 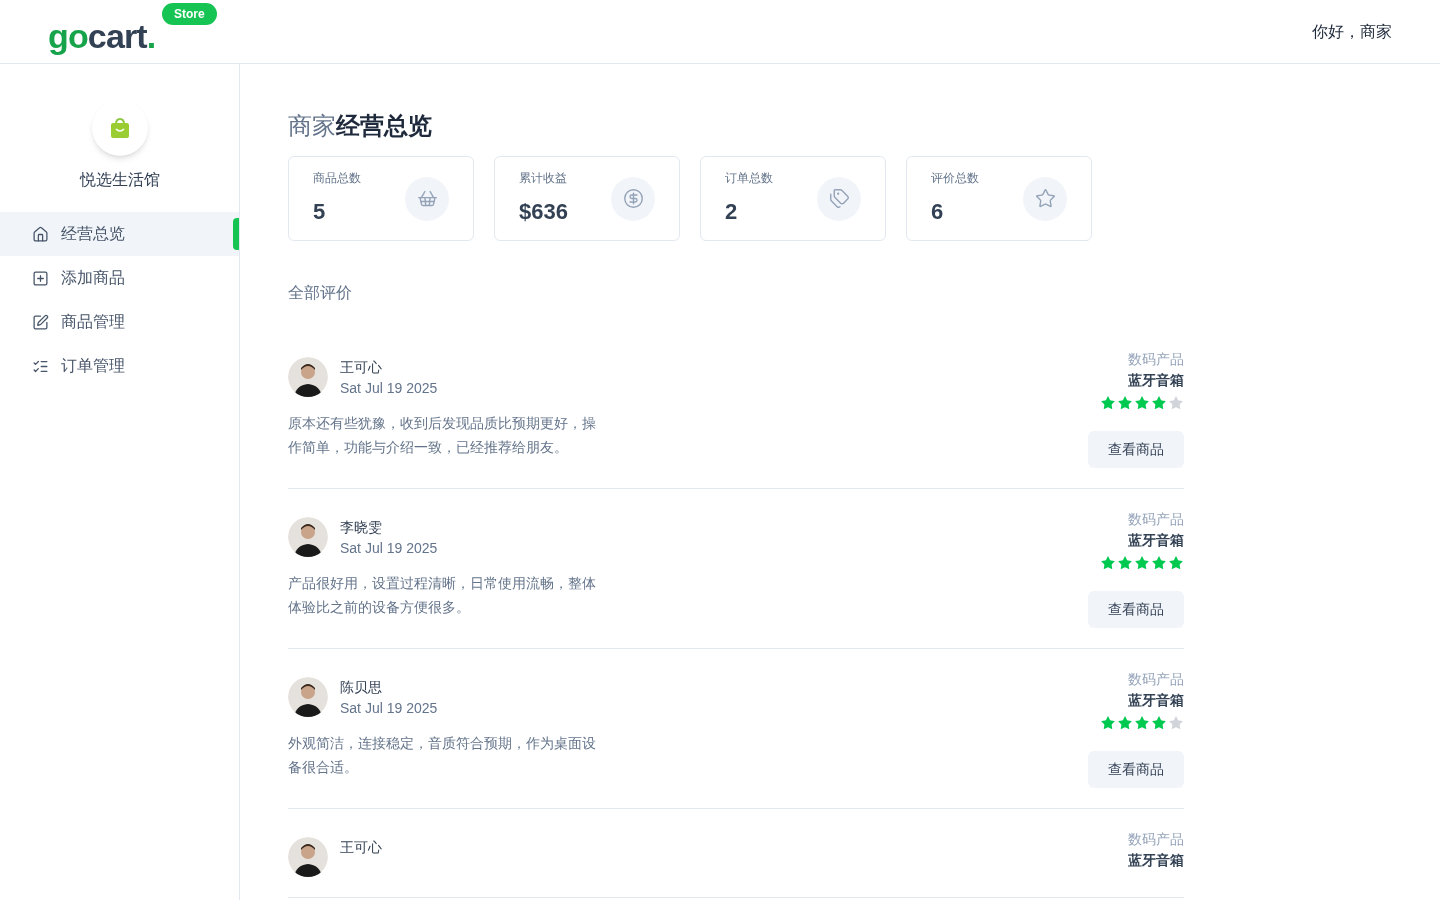 I want to click on tags-icon, so click(x=839, y=198).